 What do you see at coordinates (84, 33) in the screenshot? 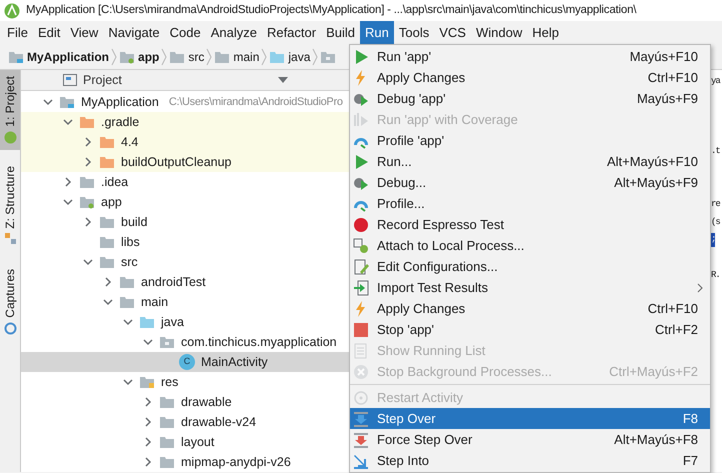
I see `menu-item: View` at bounding box center [84, 33].